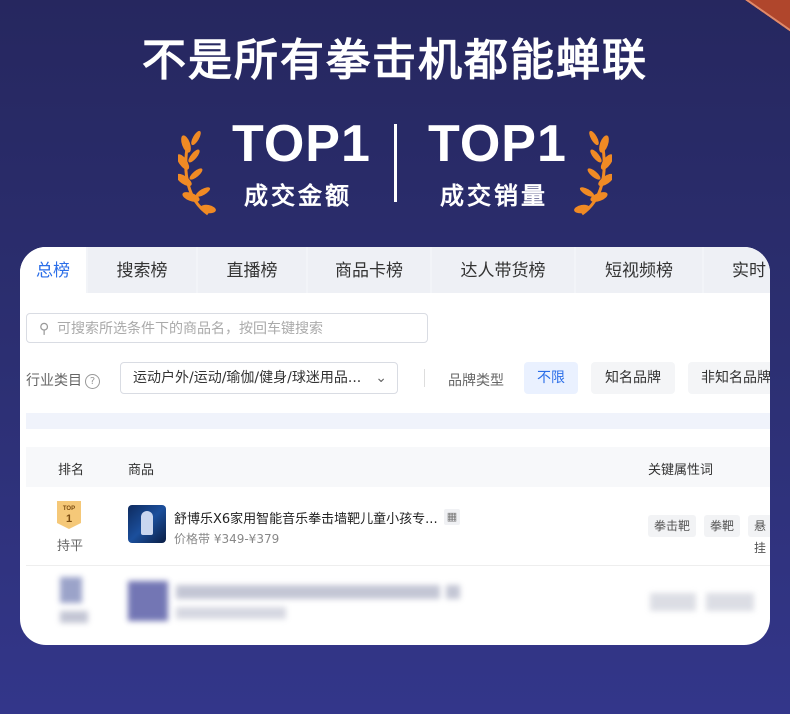 The image size is (790, 714). Describe the element at coordinates (381, 378) in the screenshot. I see `chevron-down-icon: ⌄` at that location.